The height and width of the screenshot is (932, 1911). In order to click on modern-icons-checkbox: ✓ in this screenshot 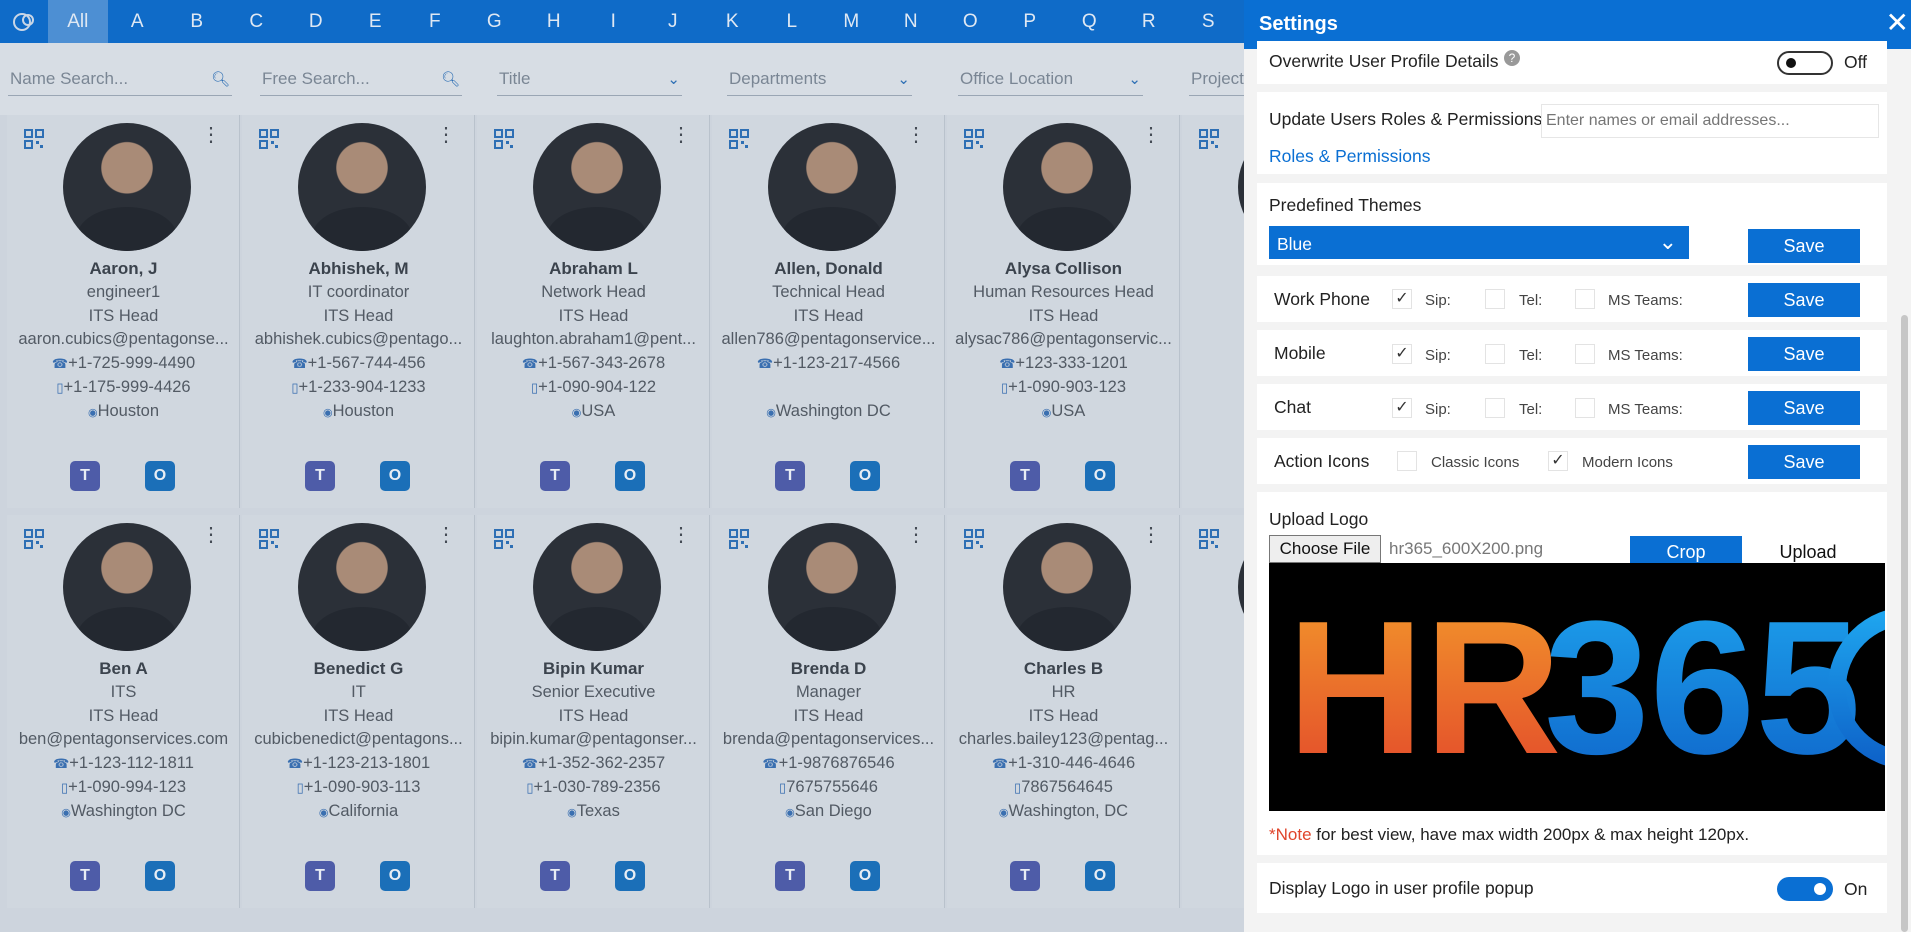, I will do `click(1558, 461)`.